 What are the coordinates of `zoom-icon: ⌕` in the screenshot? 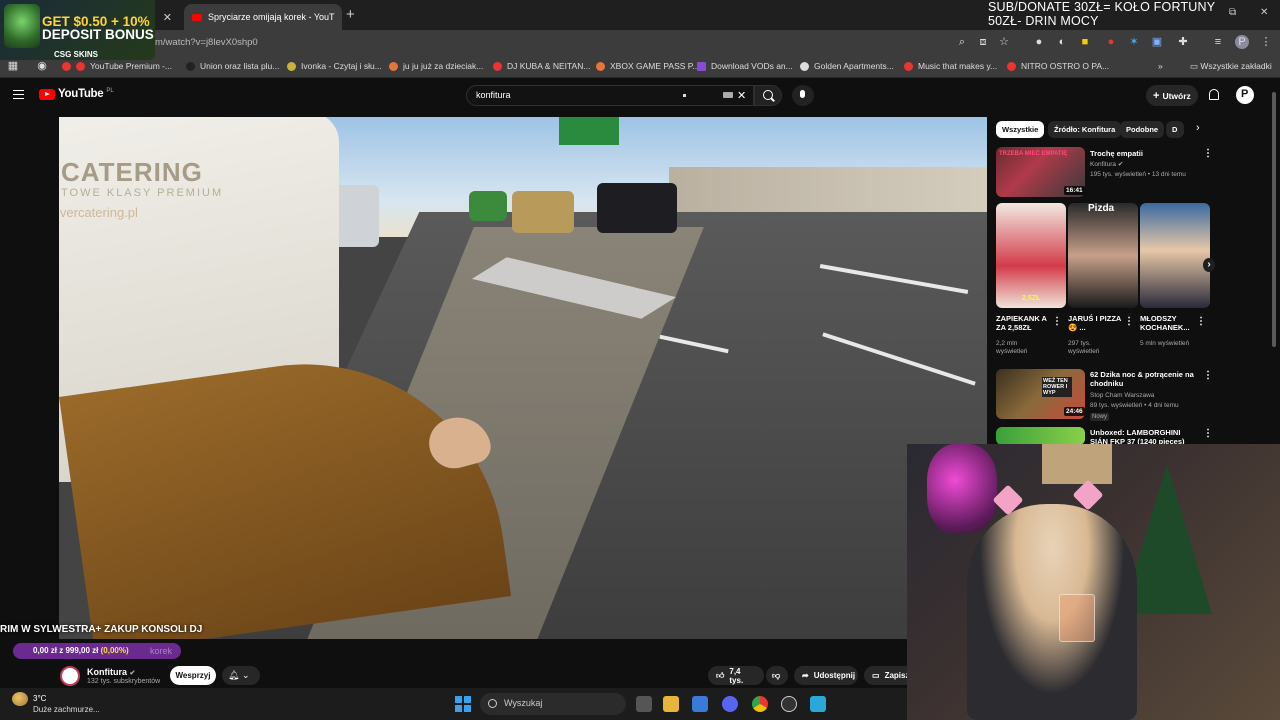 It's located at (962, 42).